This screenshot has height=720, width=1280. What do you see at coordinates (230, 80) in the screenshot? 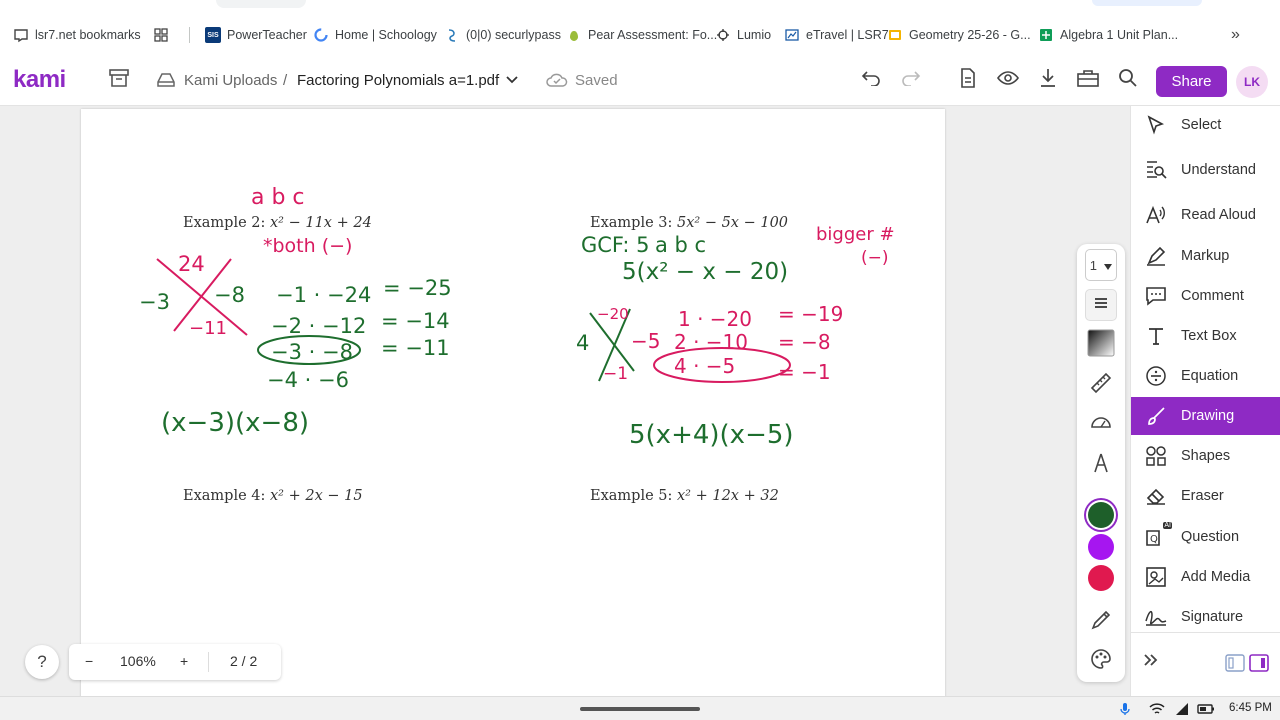
I see `breadcrumb-folder: Kami Uploads` at bounding box center [230, 80].